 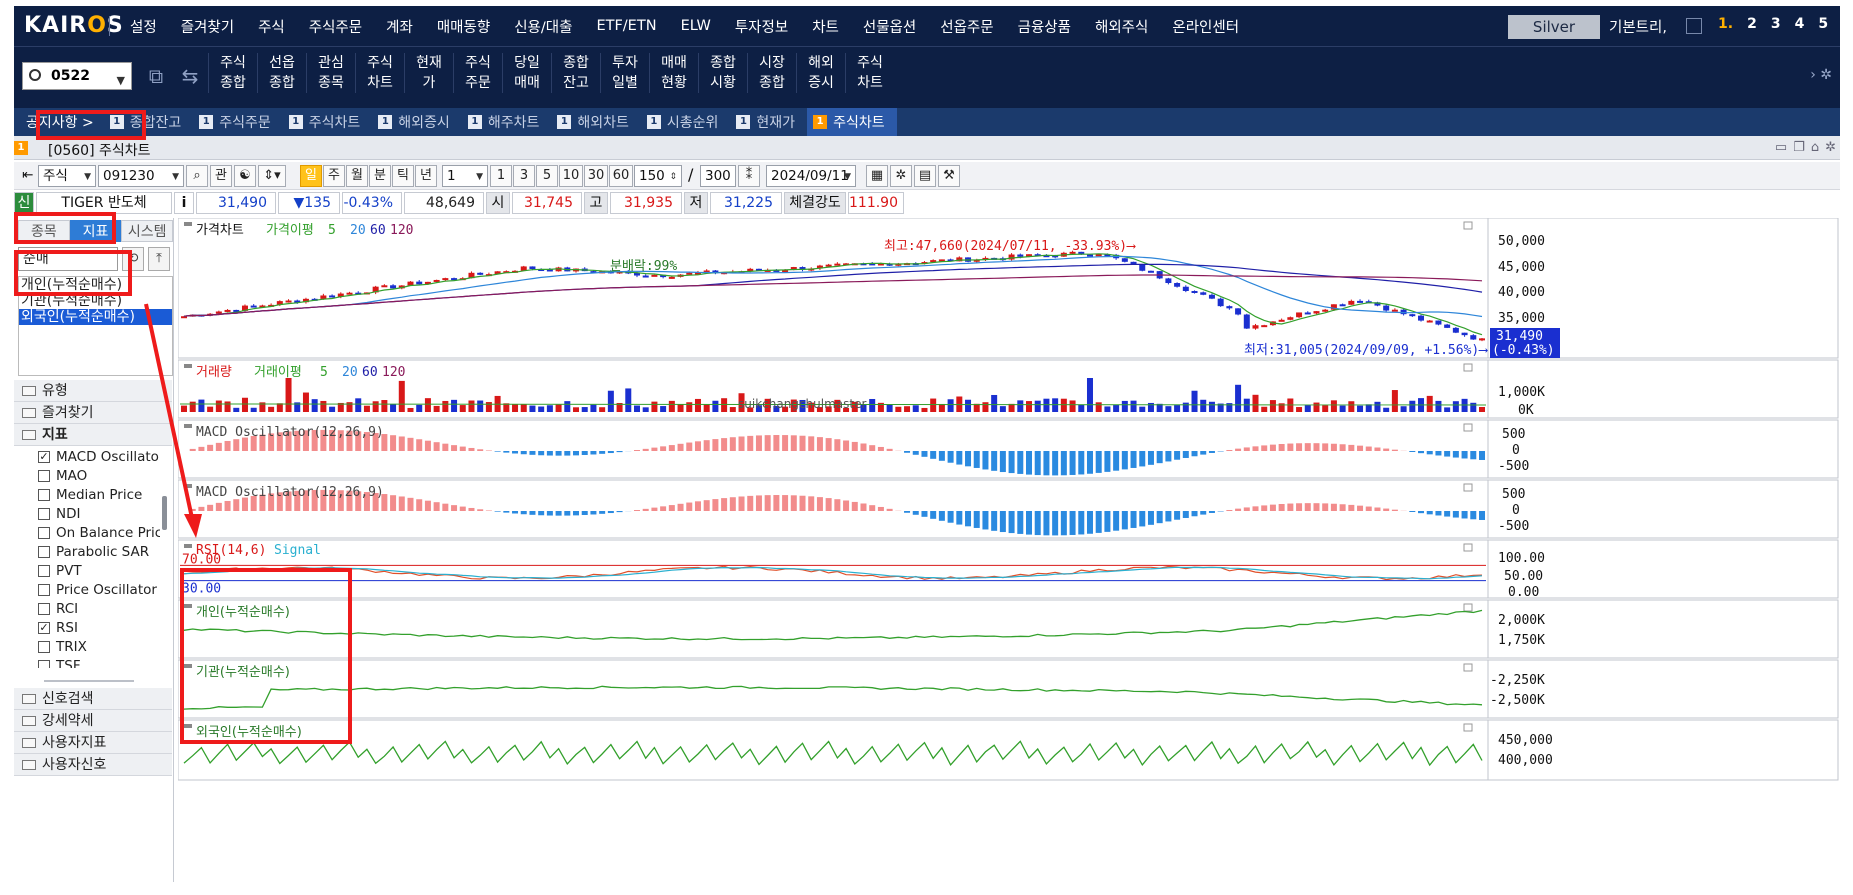 What do you see at coordinates (1008, 629) in the screenshot?
I see `pane-individual` at bounding box center [1008, 629].